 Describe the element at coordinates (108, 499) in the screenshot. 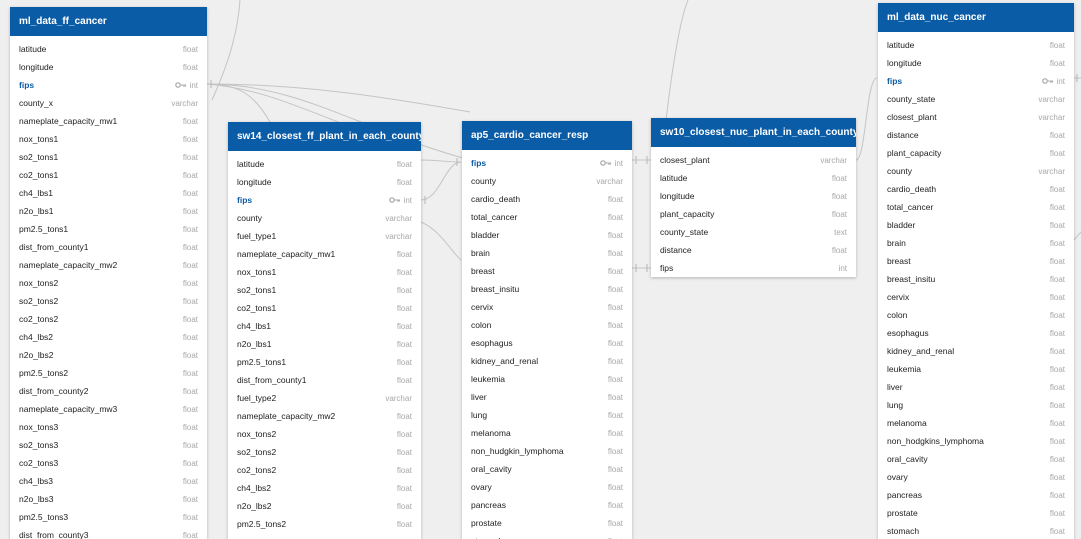

I see `table-column-row: n2o_lbs3 float` at that location.